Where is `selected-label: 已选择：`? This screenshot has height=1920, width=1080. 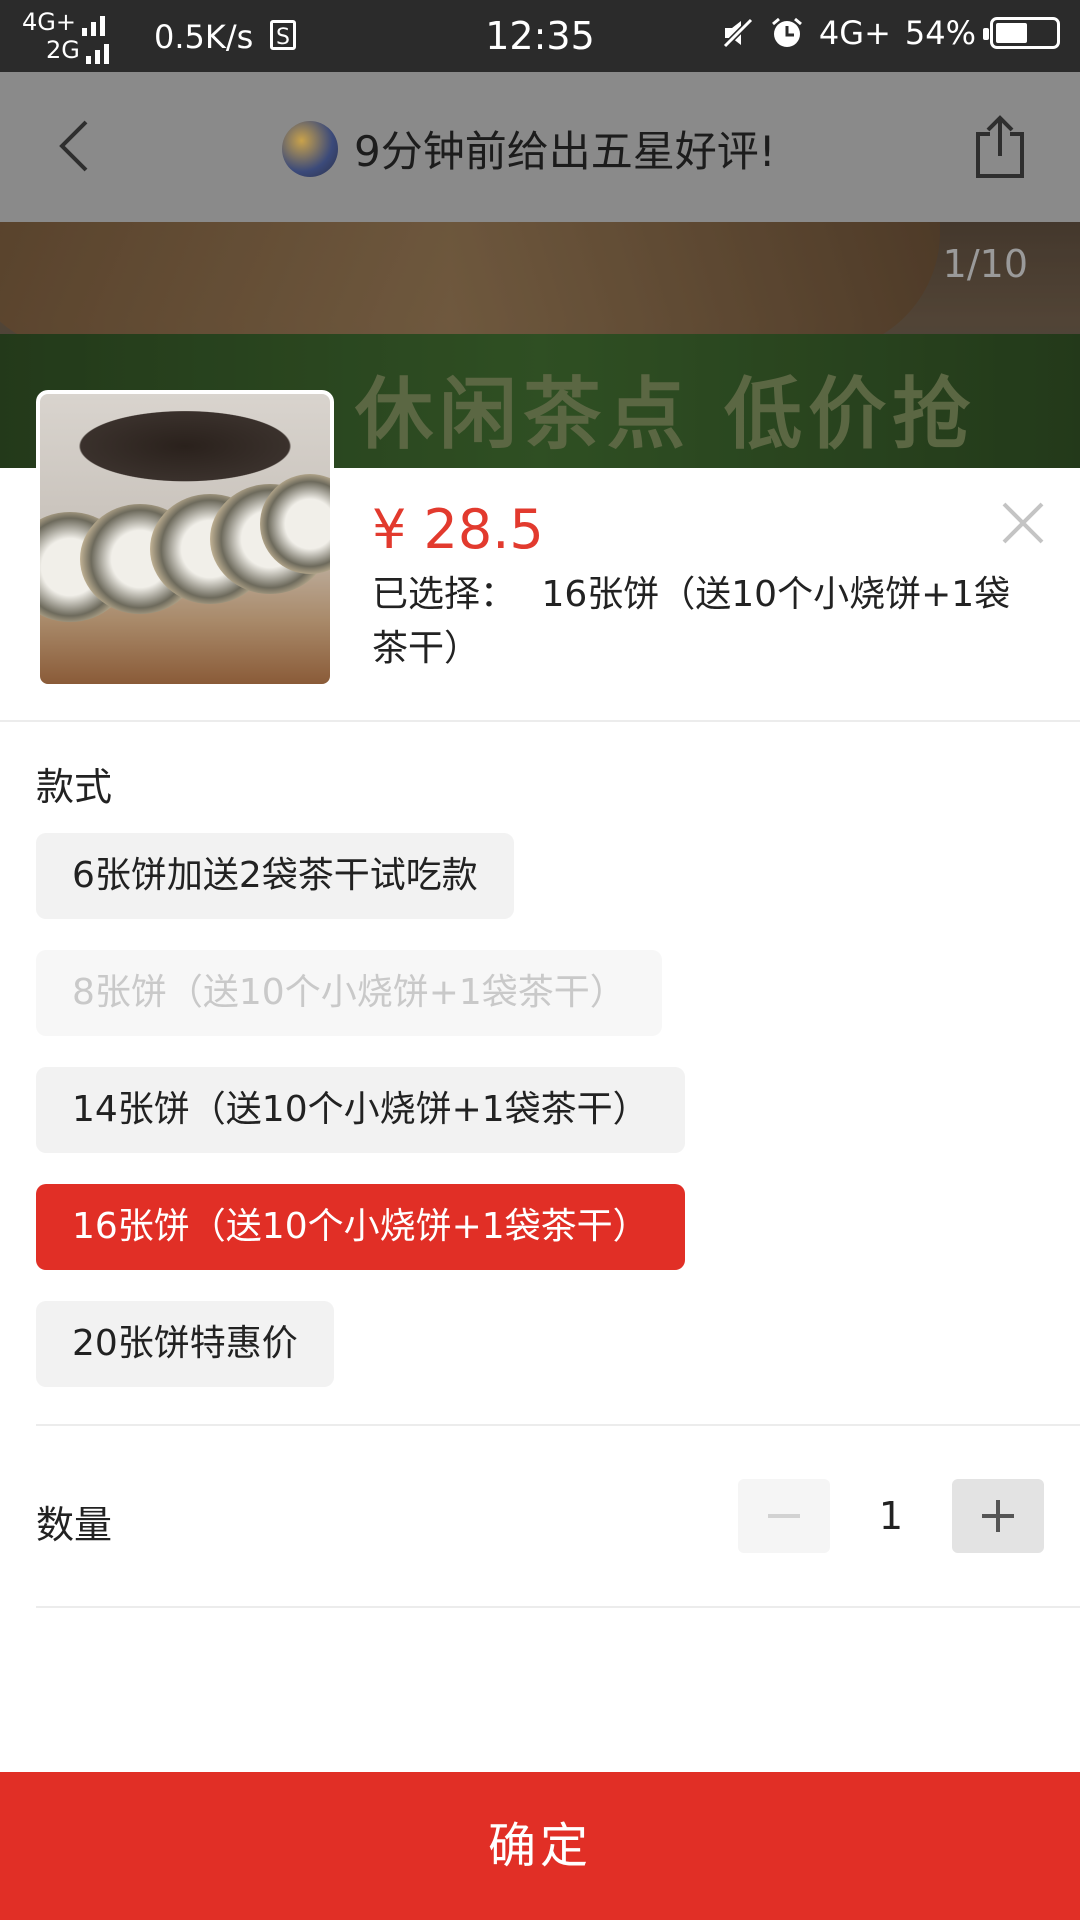
selected-label: 已选择： is located at coordinates (444, 594).